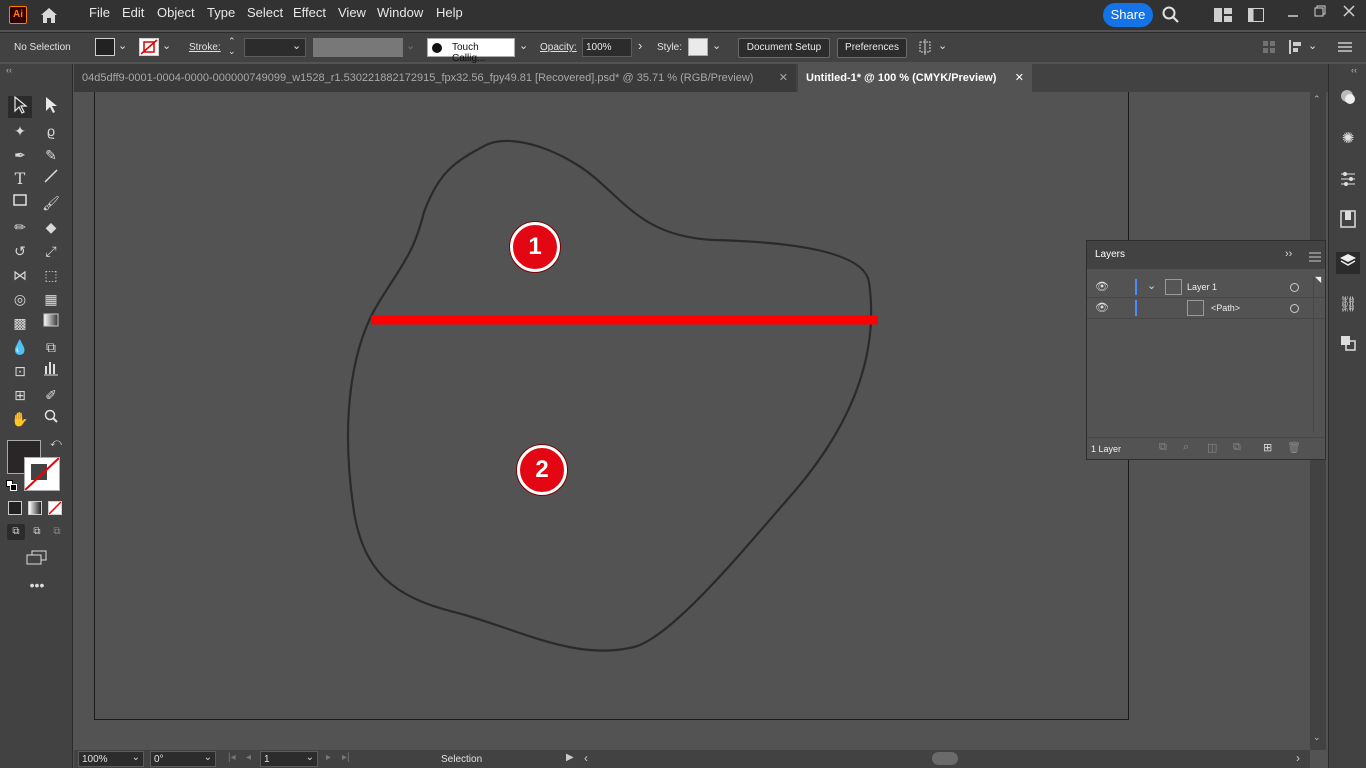  What do you see at coordinates (9, 70) in the screenshot?
I see `collapse-panel-icon: ‹‹` at bounding box center [9, 70].